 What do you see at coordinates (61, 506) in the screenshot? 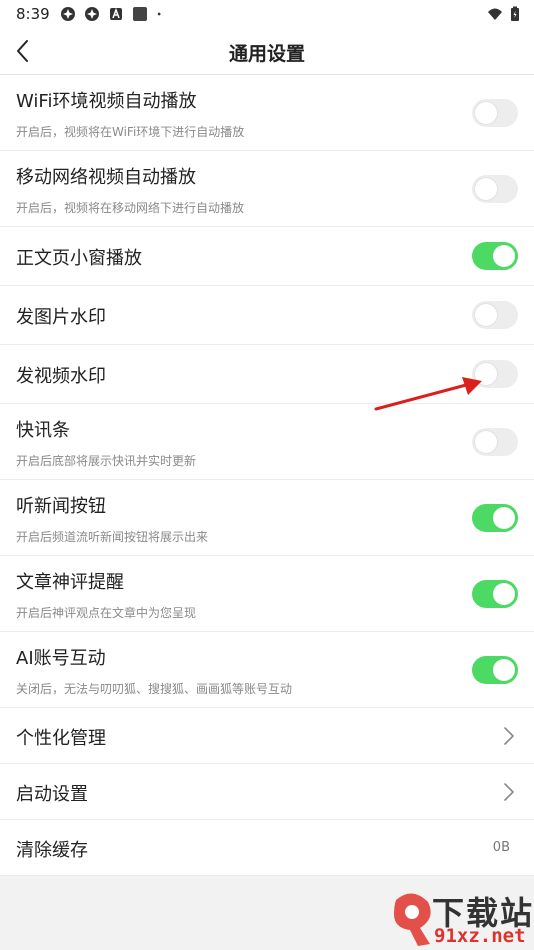
I see `setting-title: 听新闻按钮` at bounding box center [61, 506].